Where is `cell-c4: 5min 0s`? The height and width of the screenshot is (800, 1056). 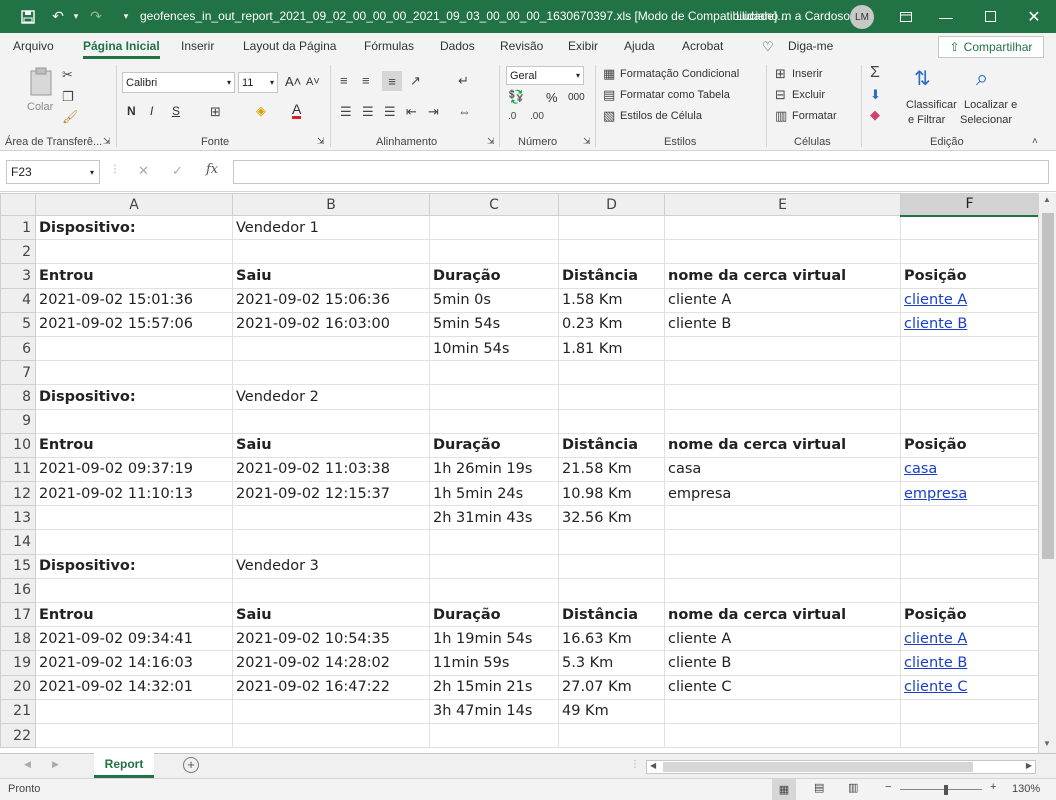 cell-c4: 5min 0s is located at coordinates (494, 300).